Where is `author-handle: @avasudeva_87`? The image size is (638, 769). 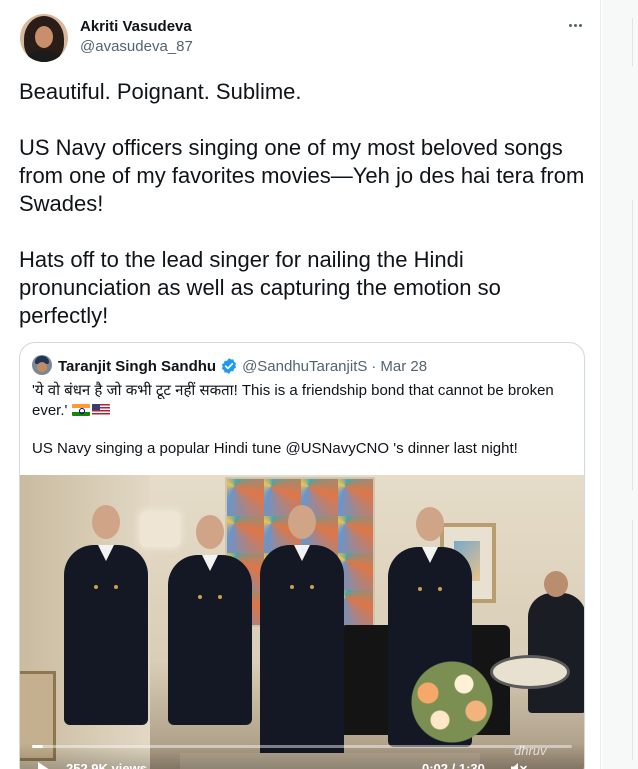 author-handle: @avasudeva_87 is located at coordinates (136, 46).